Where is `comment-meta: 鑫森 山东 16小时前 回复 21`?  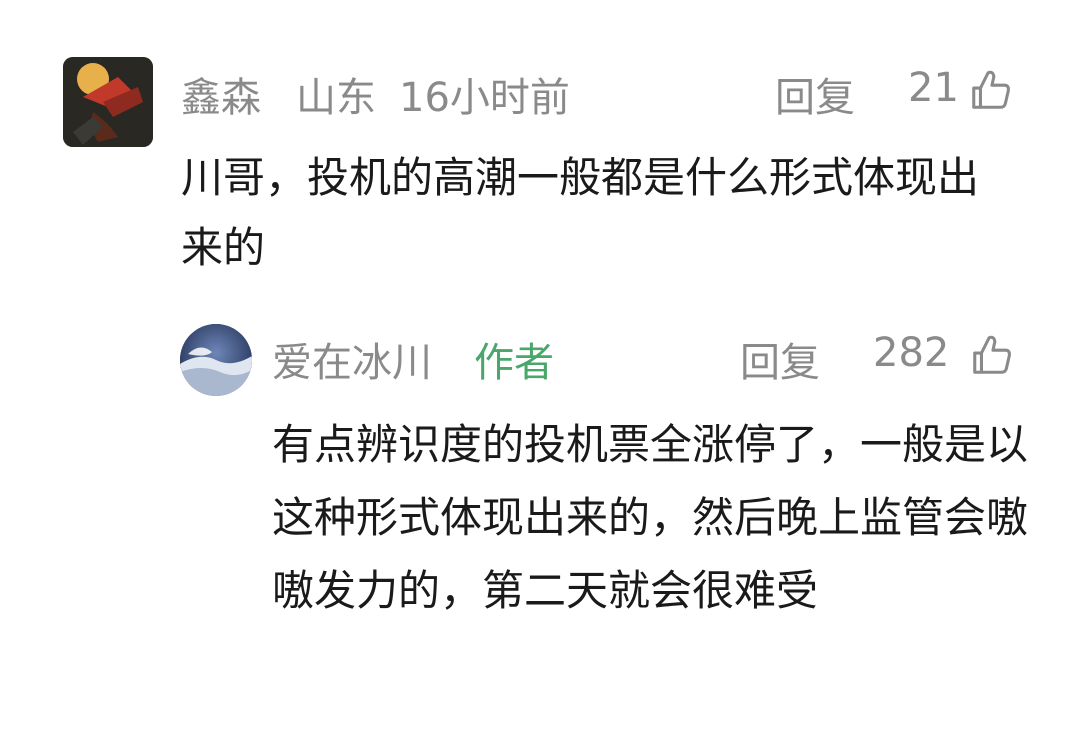 comment-meta: 鑫森 山东 16小时前 回复 21 is located at coordinates (601, 91).